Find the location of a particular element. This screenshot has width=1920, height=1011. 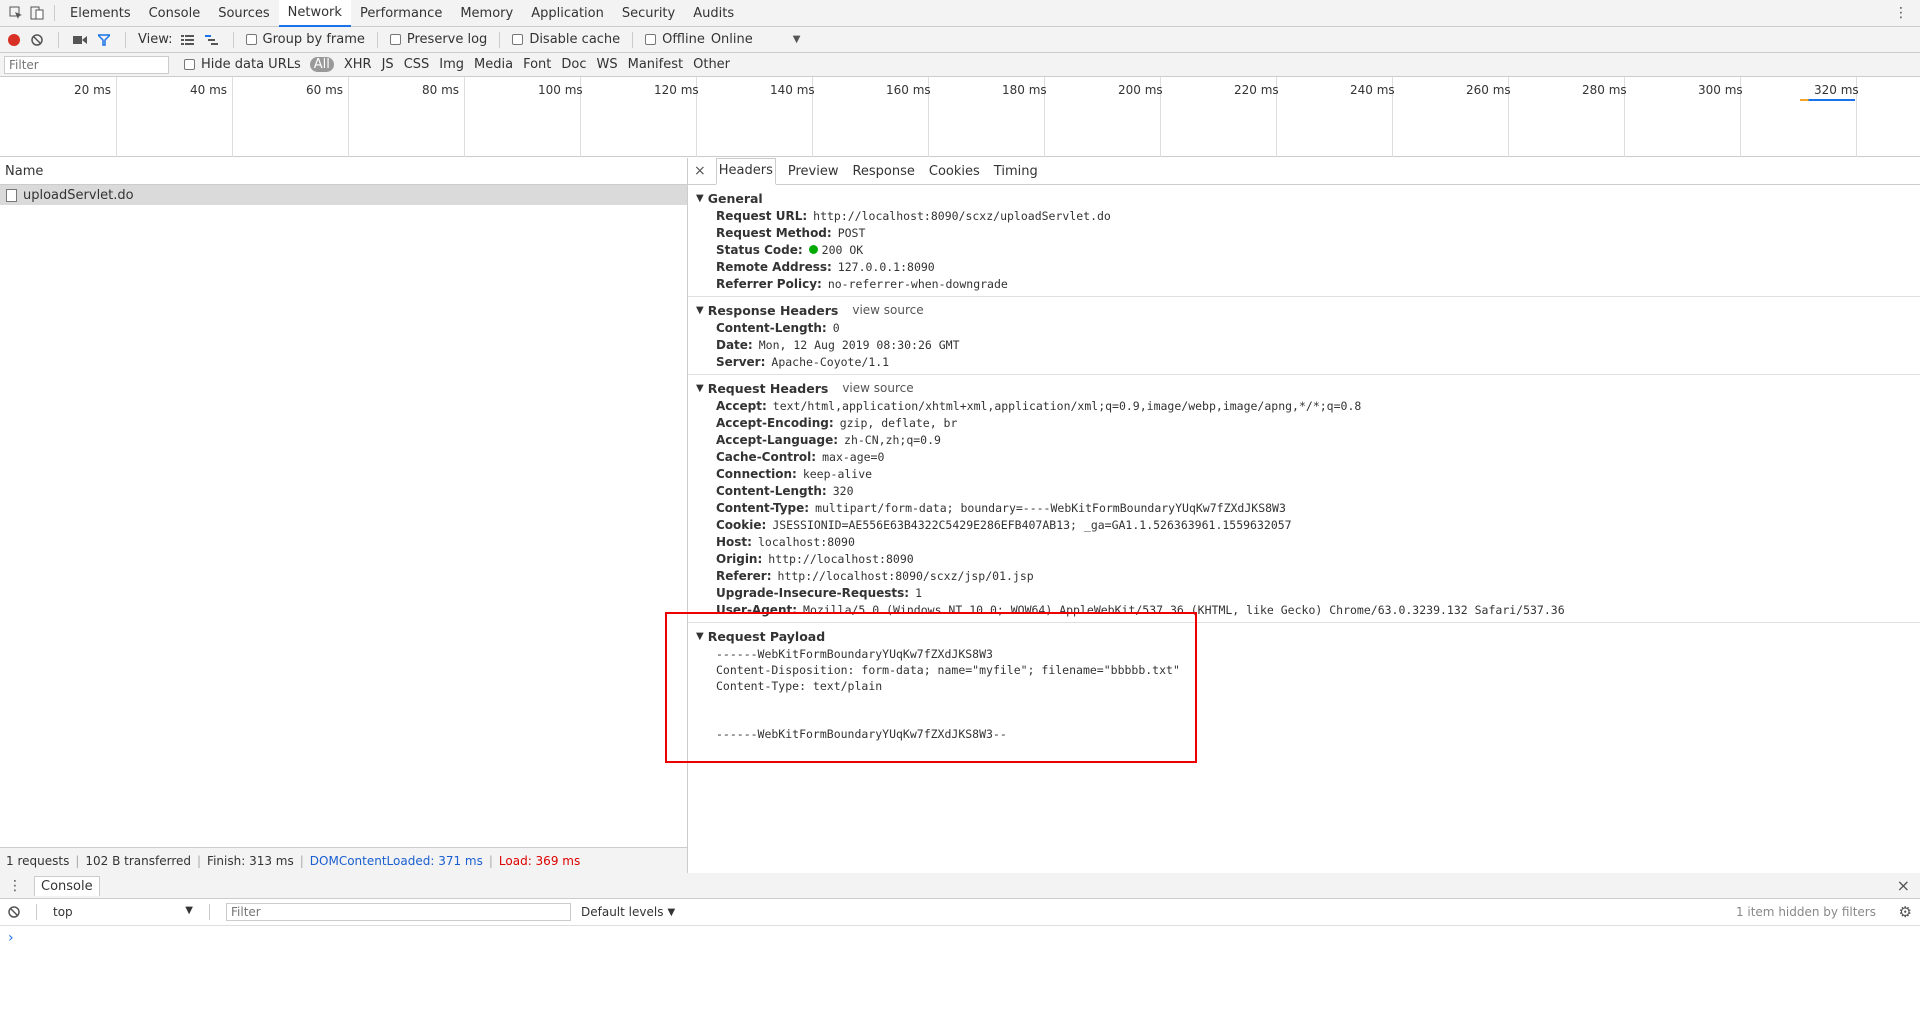

context-value: top is located at coordinates (63, 912).